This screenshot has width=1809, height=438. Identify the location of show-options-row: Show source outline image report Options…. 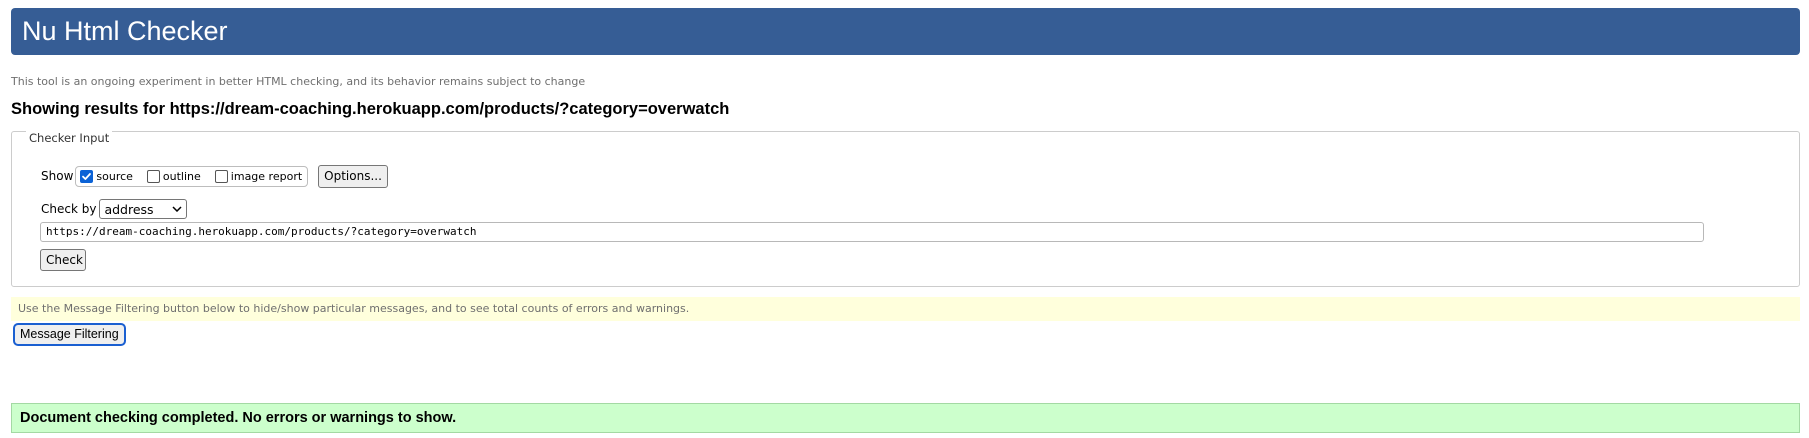
(214, 176).